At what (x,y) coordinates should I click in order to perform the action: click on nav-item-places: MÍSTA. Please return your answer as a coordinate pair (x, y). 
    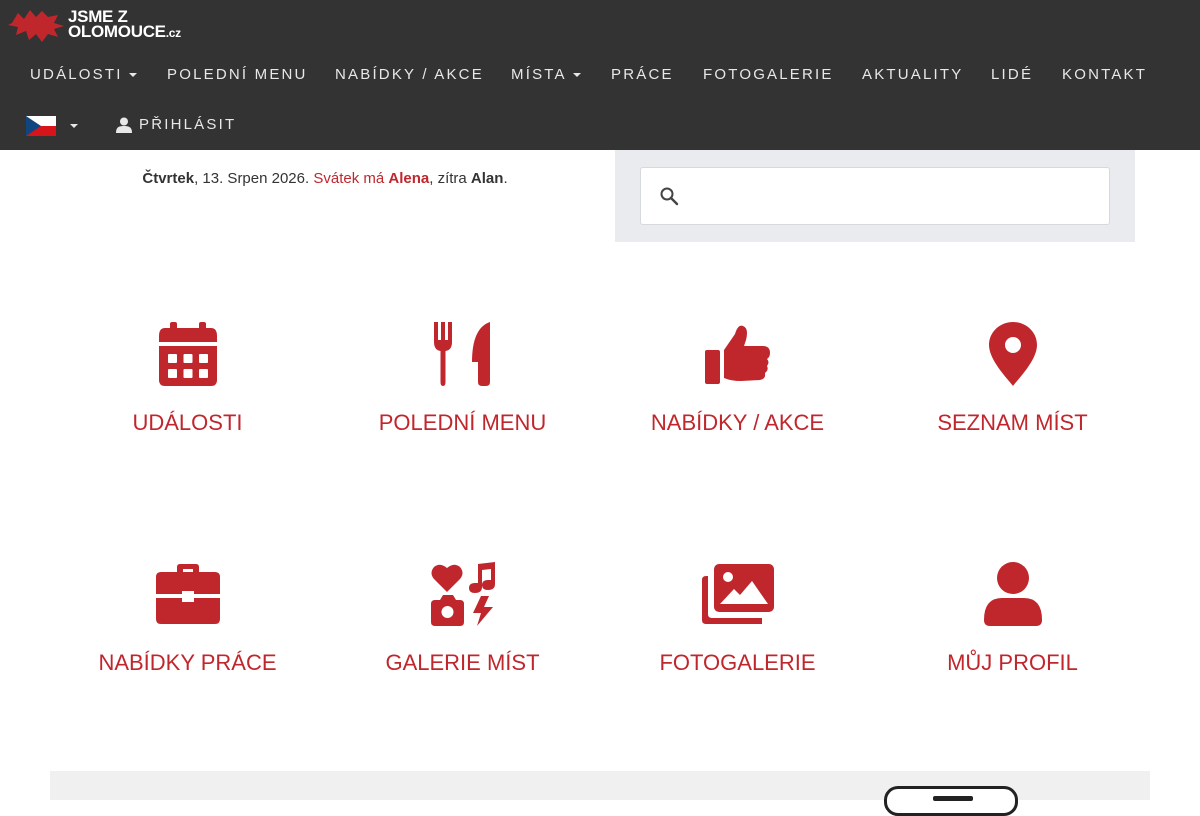
    Looking at the image, I should click on (546, 75).